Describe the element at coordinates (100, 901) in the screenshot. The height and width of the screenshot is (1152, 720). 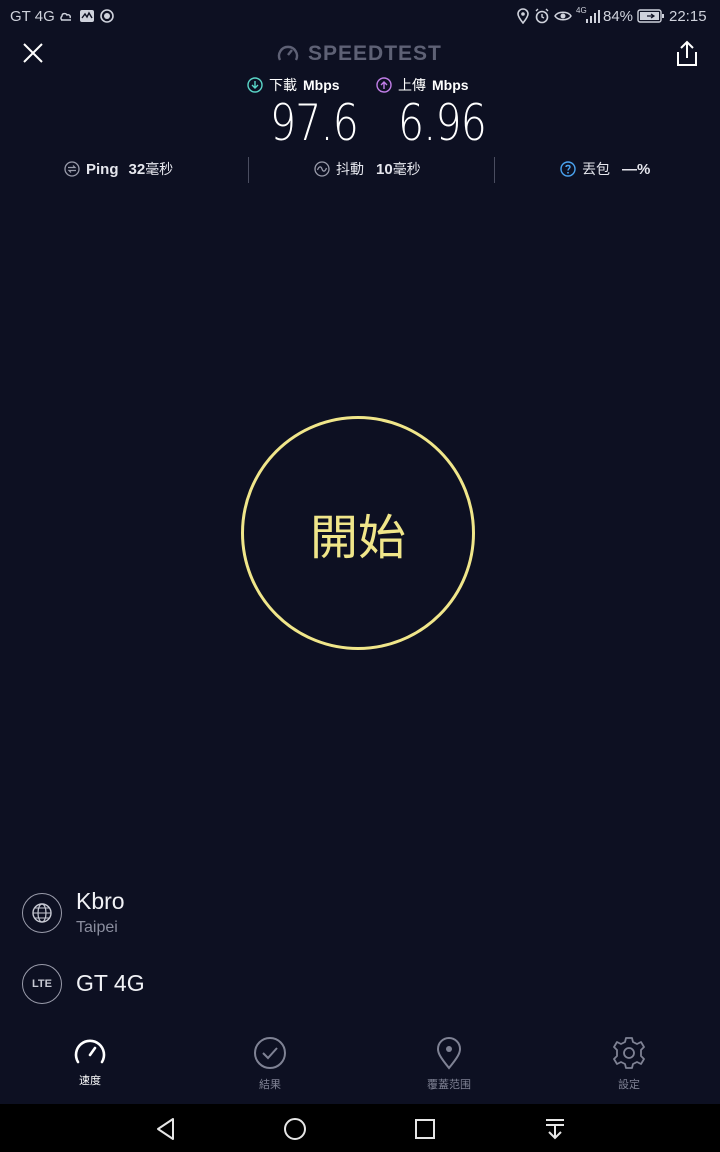
I see `server-isp-name: Kbro` at that location.